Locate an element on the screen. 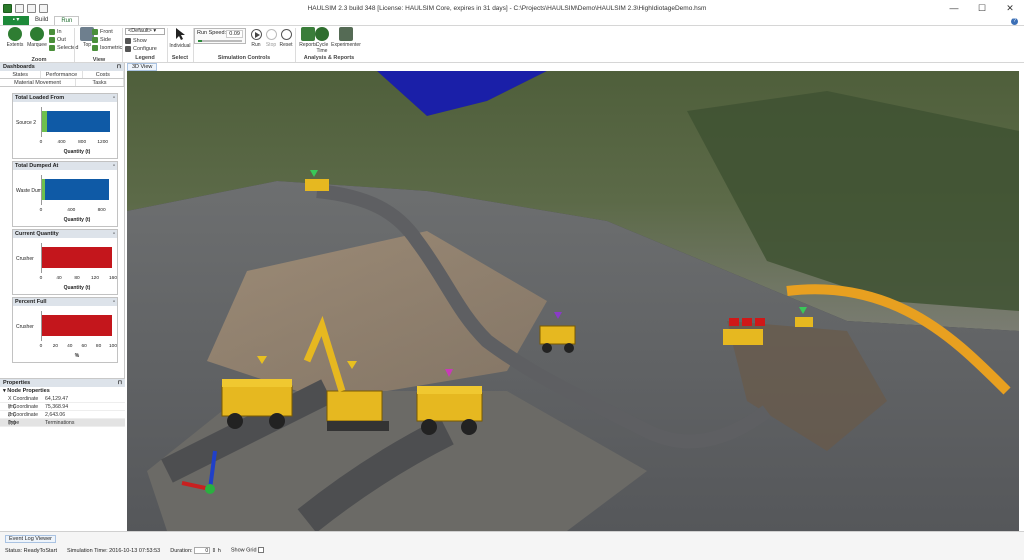 This screenshot has width=1024, height=560. side-view-icon is located at coordinates (95, 40).